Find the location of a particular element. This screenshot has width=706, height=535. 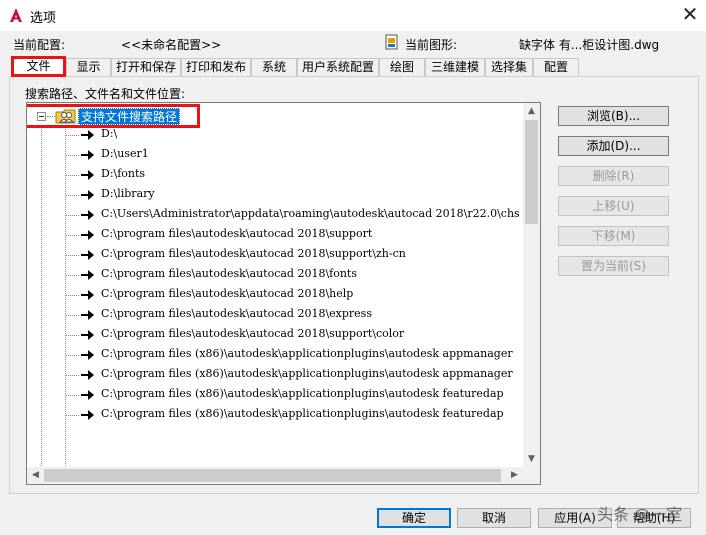

scroll-down-icon: ▼ is located at coordinates (531, 459).